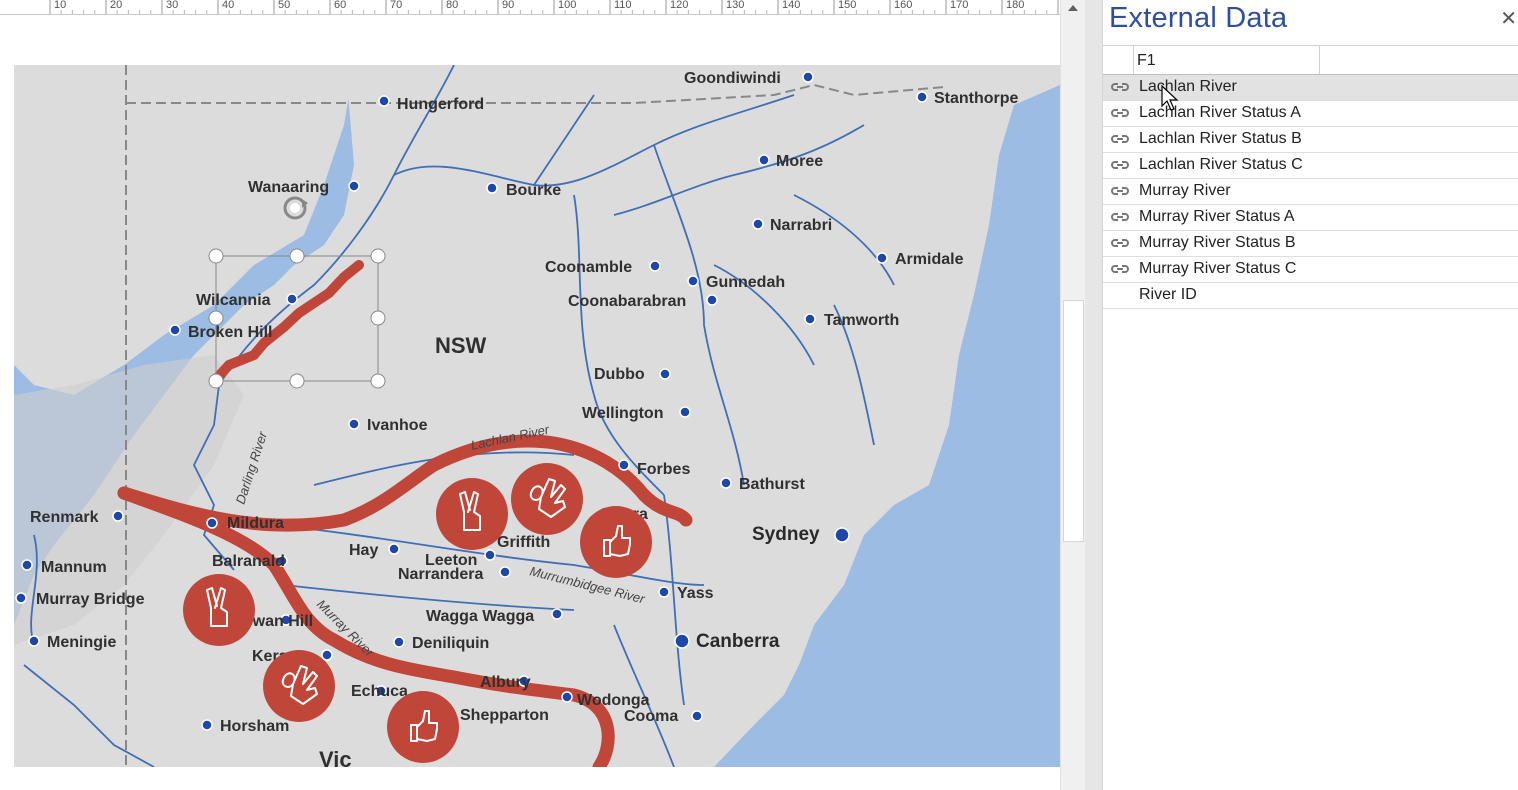  What do you see at coordinates (697, 716) in the screenshot?
I see `city-dot-cooma` at bounding box center [697, 716].